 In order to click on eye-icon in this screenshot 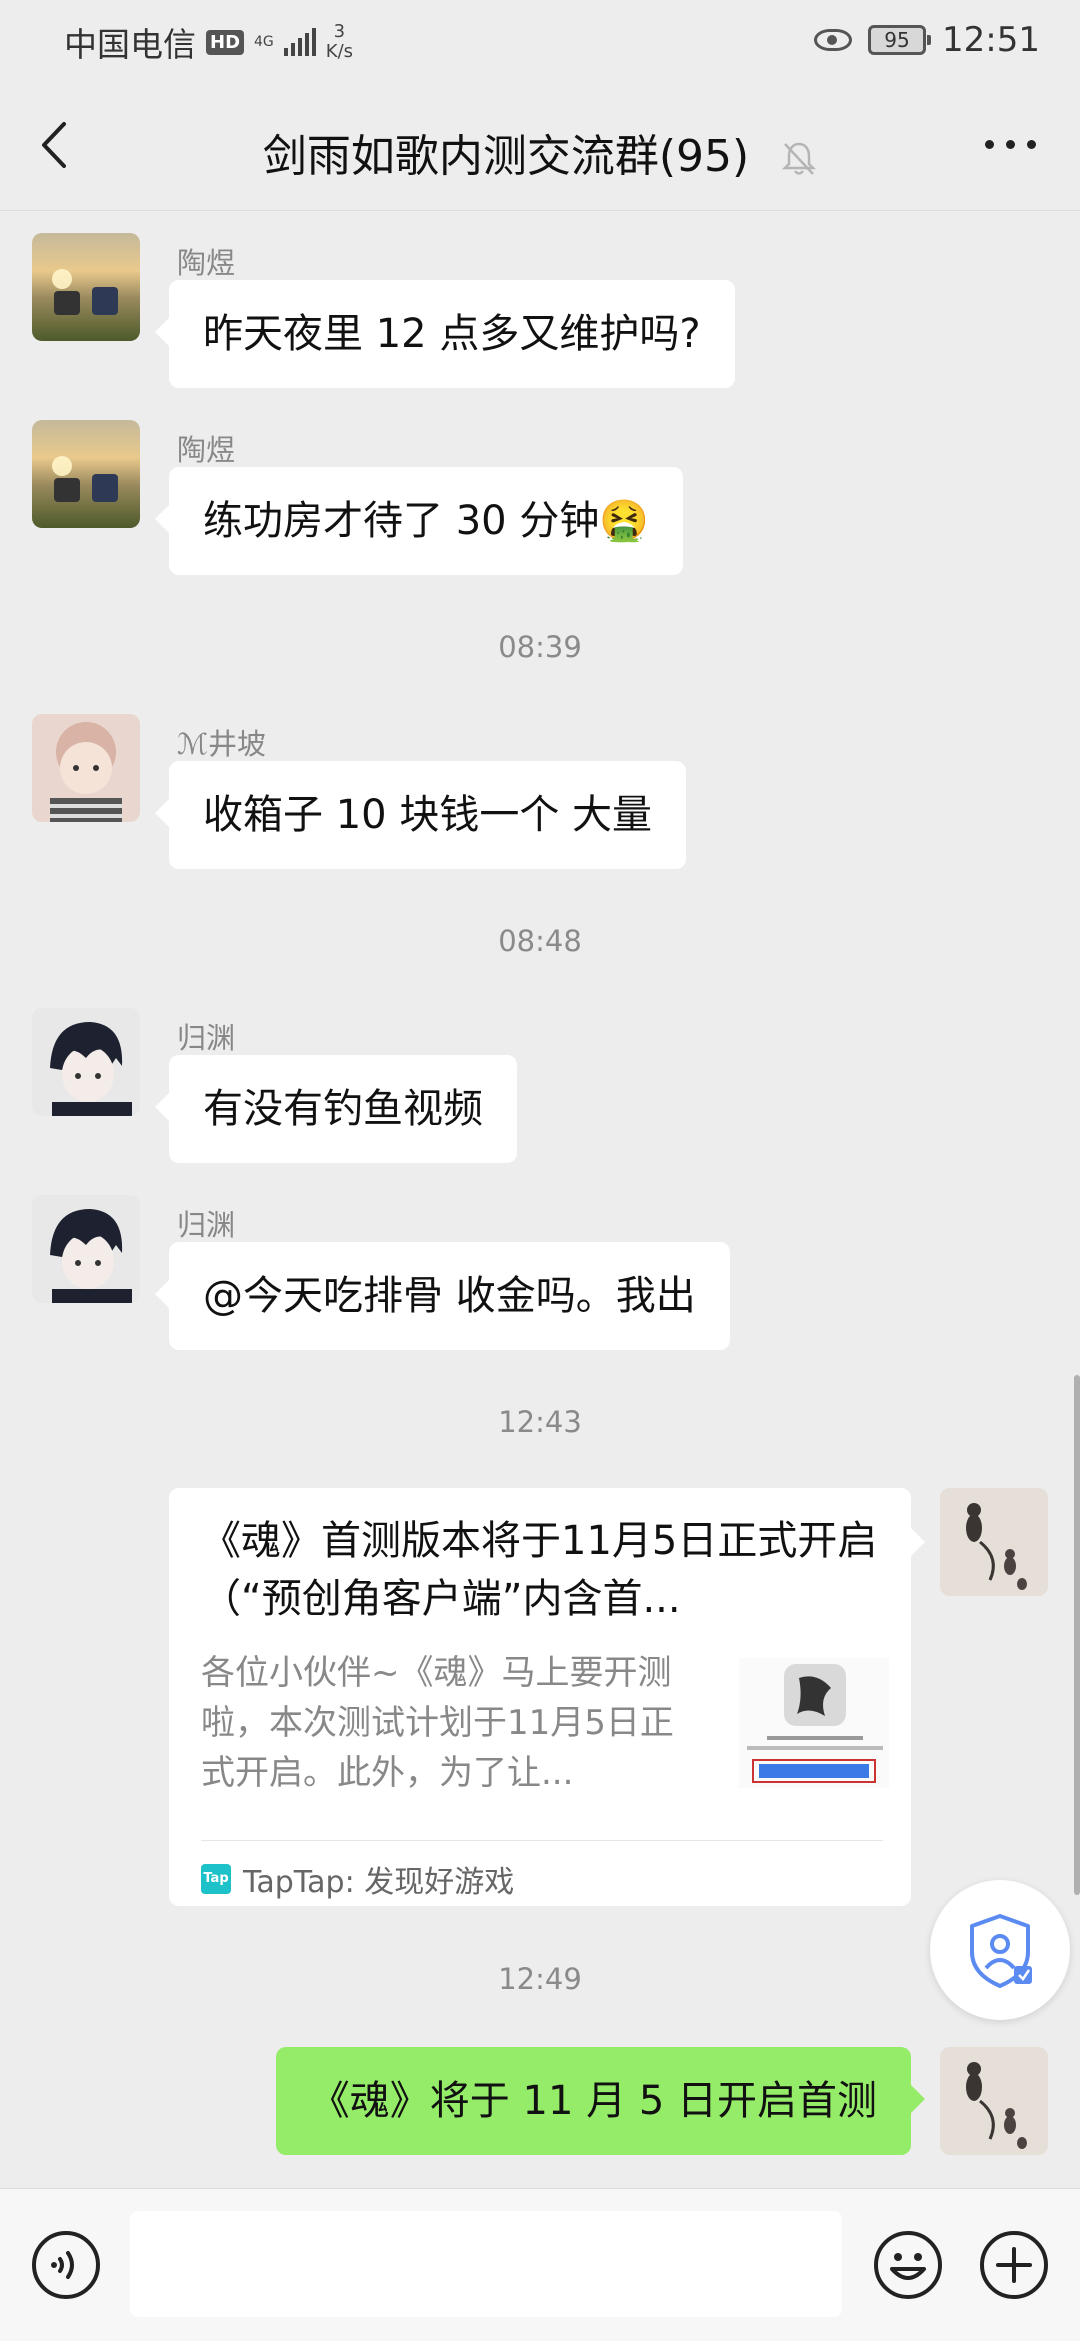, I will do `click(833, 40)`.